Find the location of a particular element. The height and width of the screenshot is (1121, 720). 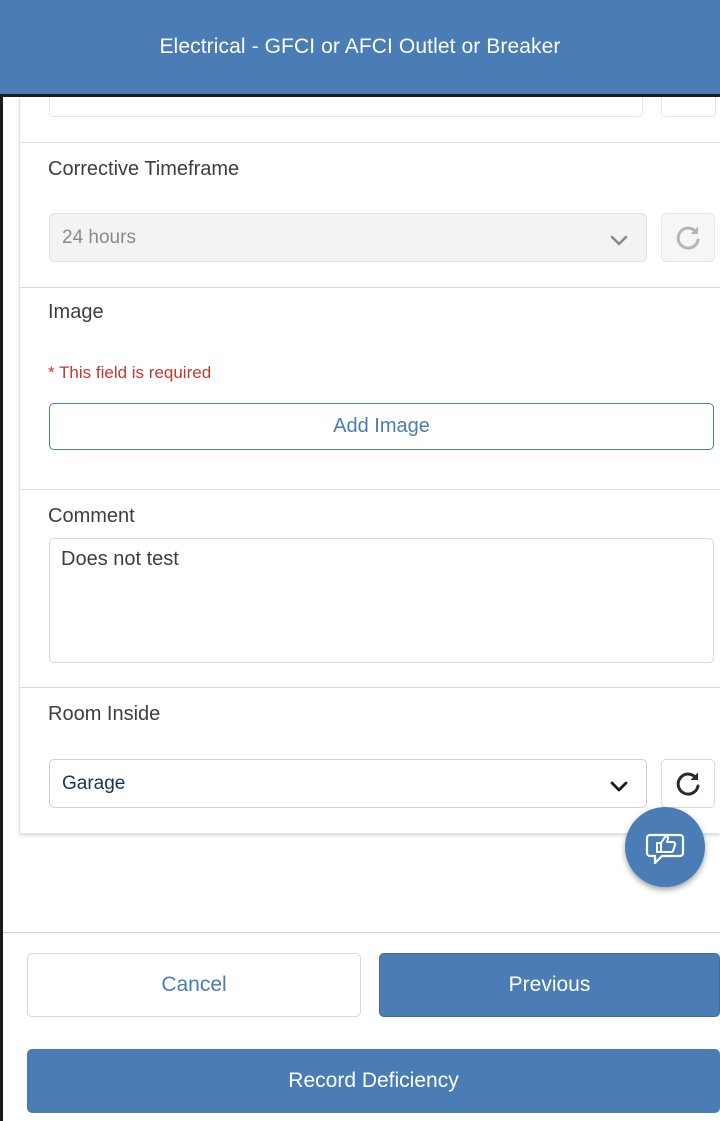

feedback-button is located at coordinates (665, 847).